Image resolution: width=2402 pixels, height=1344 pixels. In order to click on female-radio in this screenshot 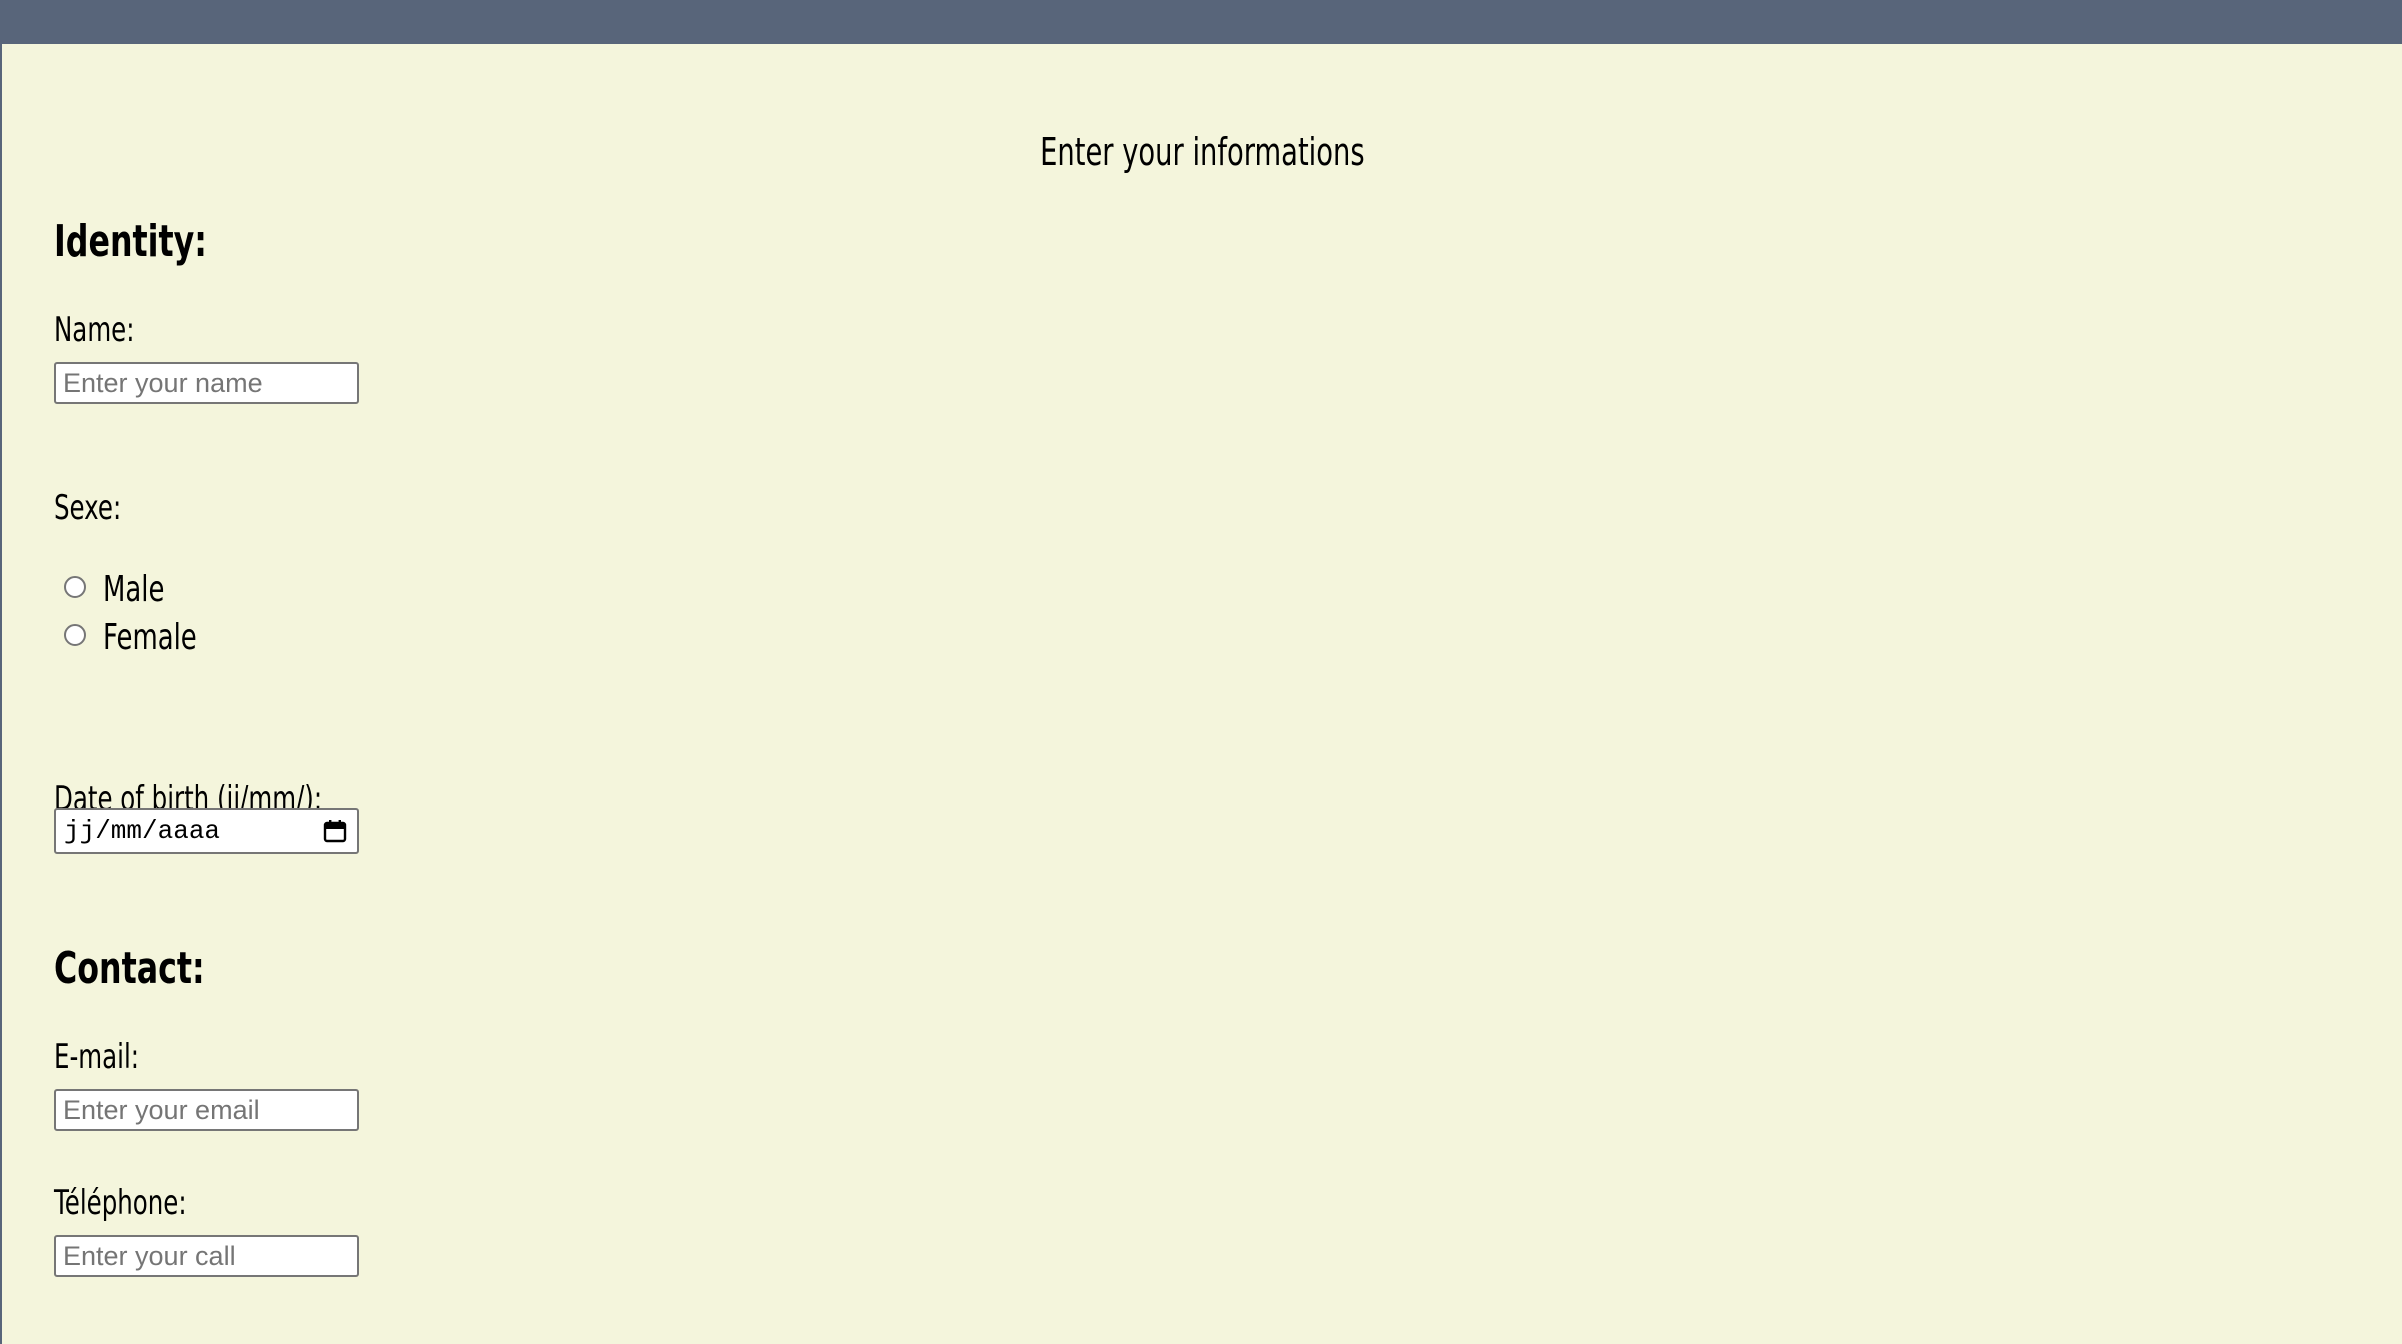, I will do `click(75, 635)`.